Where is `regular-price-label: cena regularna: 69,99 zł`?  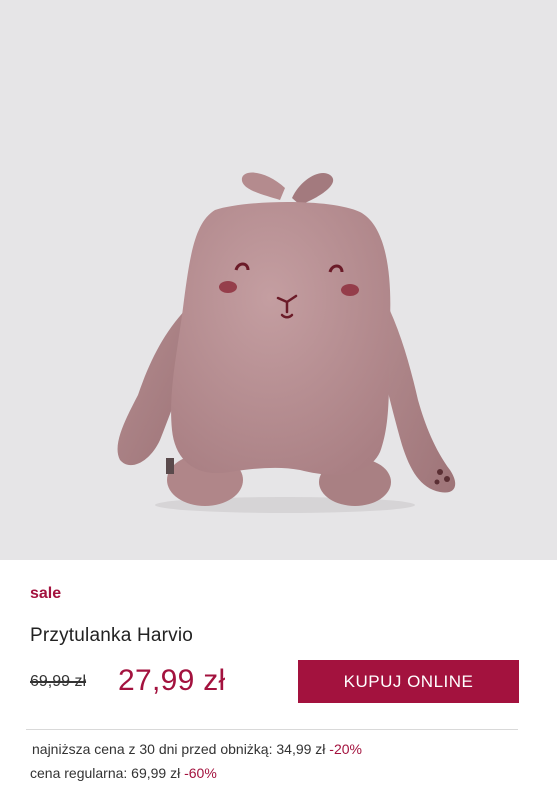 regular-price-label: cena regularna: 69,99 zł is located at coordinates (105, 773).